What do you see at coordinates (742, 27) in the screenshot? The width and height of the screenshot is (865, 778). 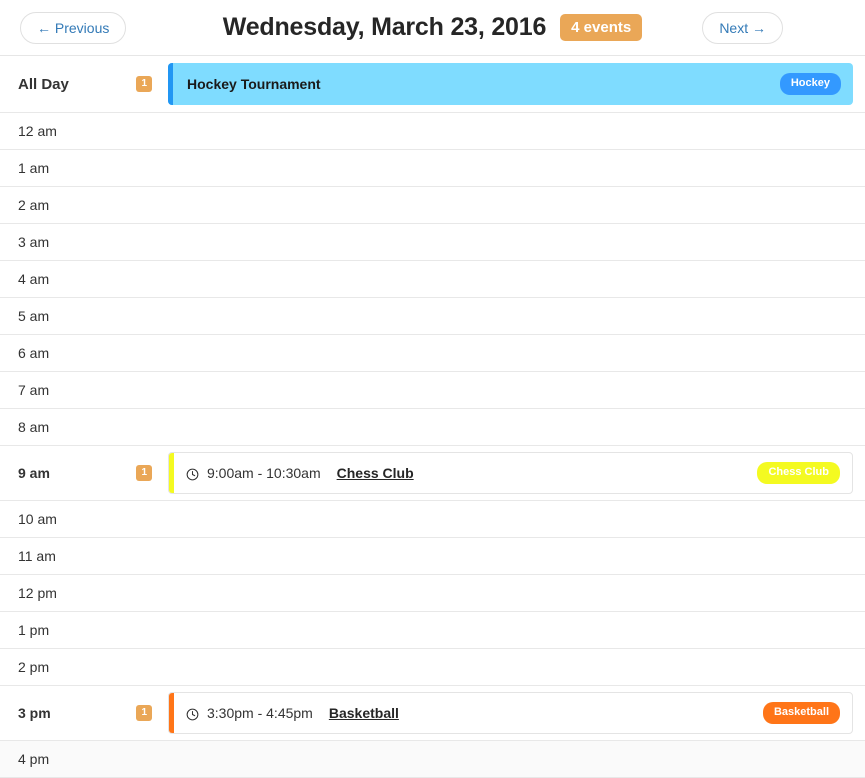 I see `next-day-button: Next →` at bounding box center [742, 27].